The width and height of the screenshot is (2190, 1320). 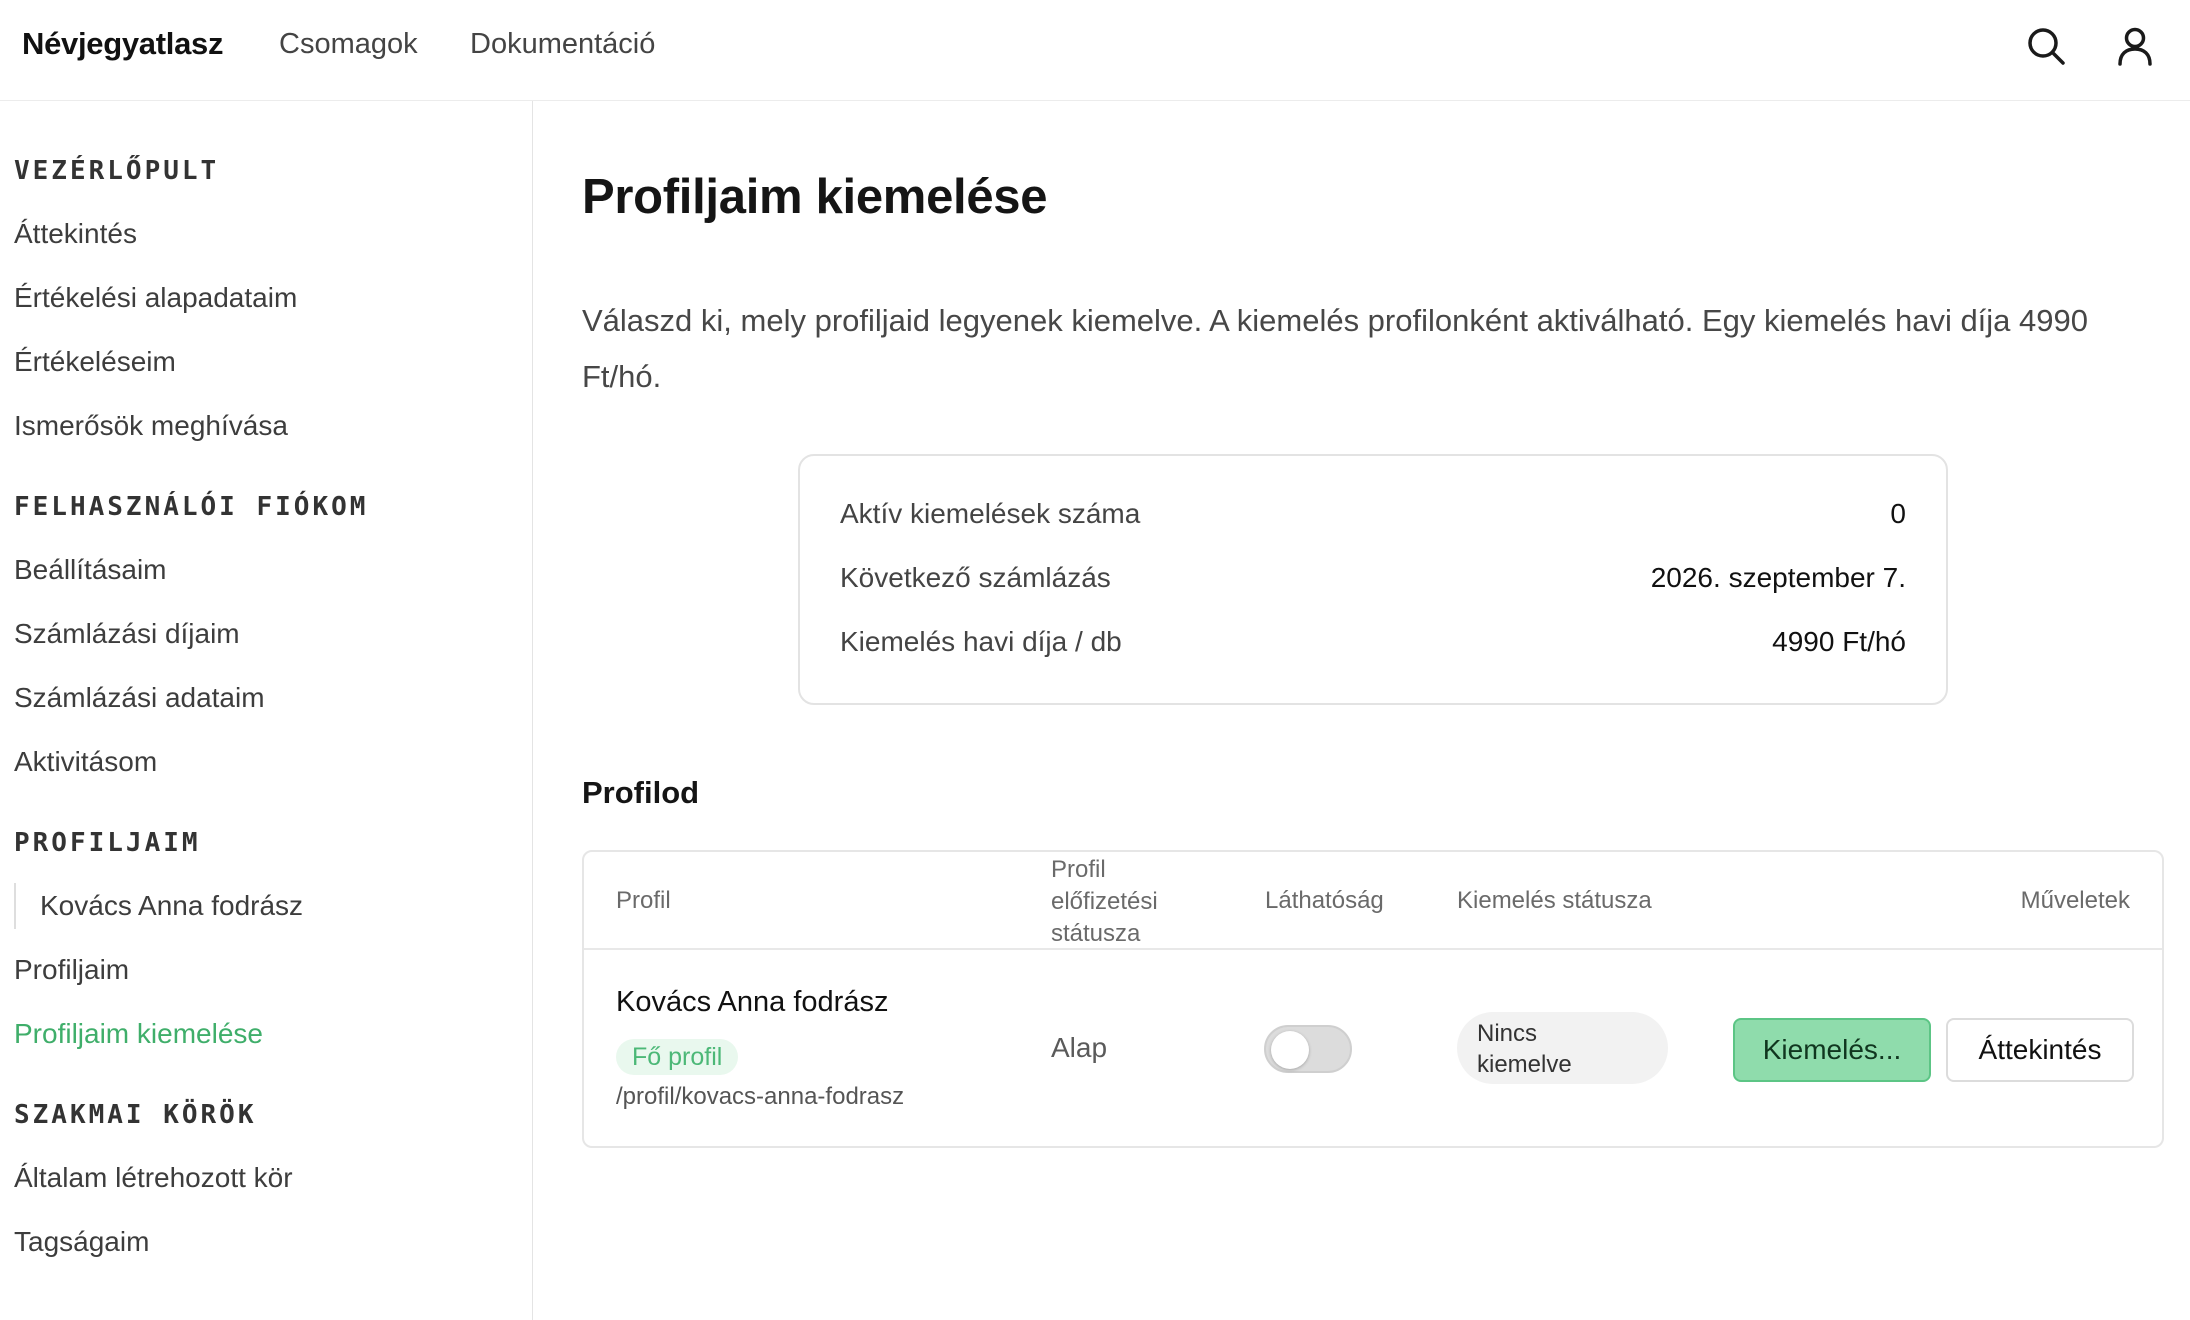 What do you see at coordinates (562, 44) in the screenshot?
I see `nav-link-documentation: Dokumentáció` at bounding box center [562, 44].